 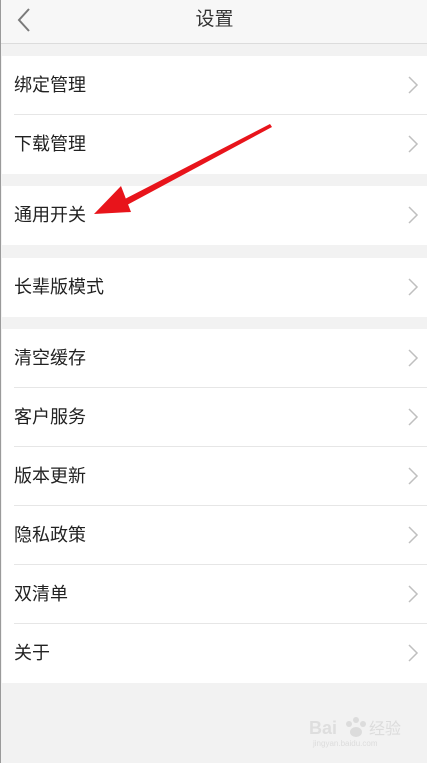 I want to click on settings-item-label: 版本更新, so click(x=50, y=476).